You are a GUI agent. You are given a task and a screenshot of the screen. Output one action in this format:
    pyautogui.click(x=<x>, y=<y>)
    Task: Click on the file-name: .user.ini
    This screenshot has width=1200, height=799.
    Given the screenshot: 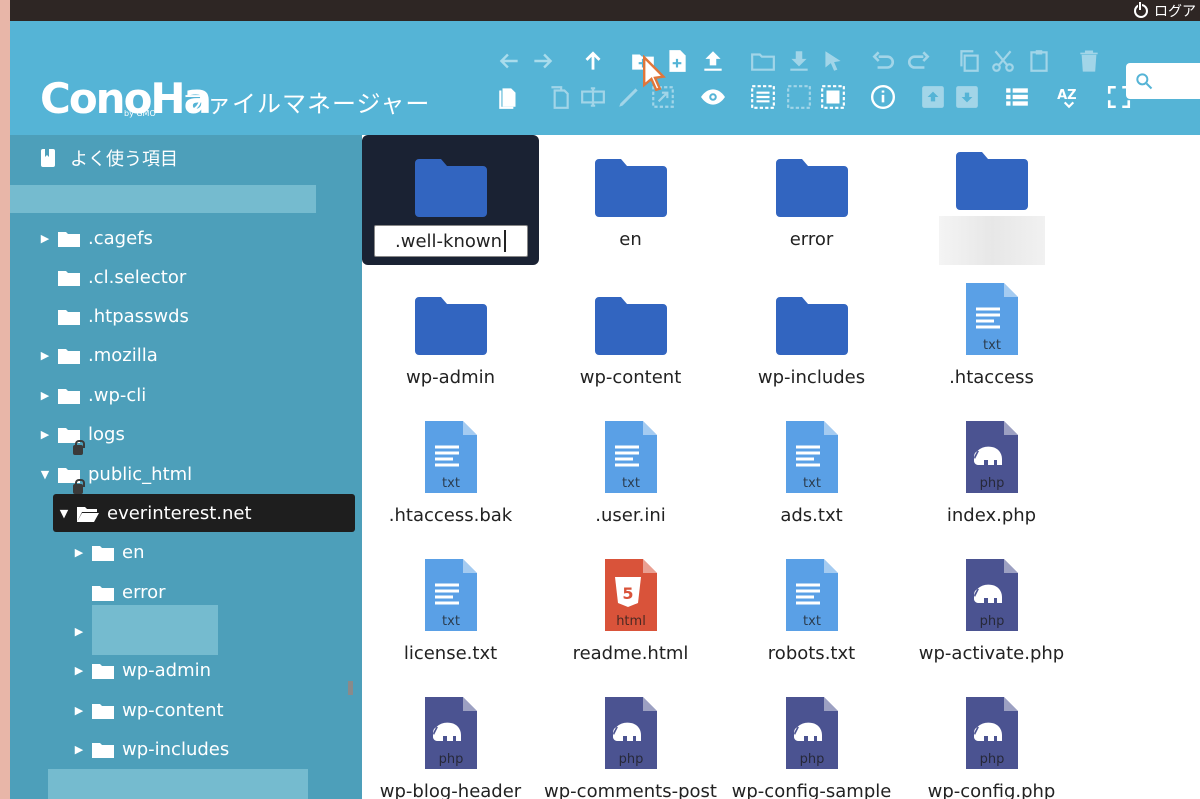 What is the action you would take?
    pyautogui.click(x=630, y=515)
    